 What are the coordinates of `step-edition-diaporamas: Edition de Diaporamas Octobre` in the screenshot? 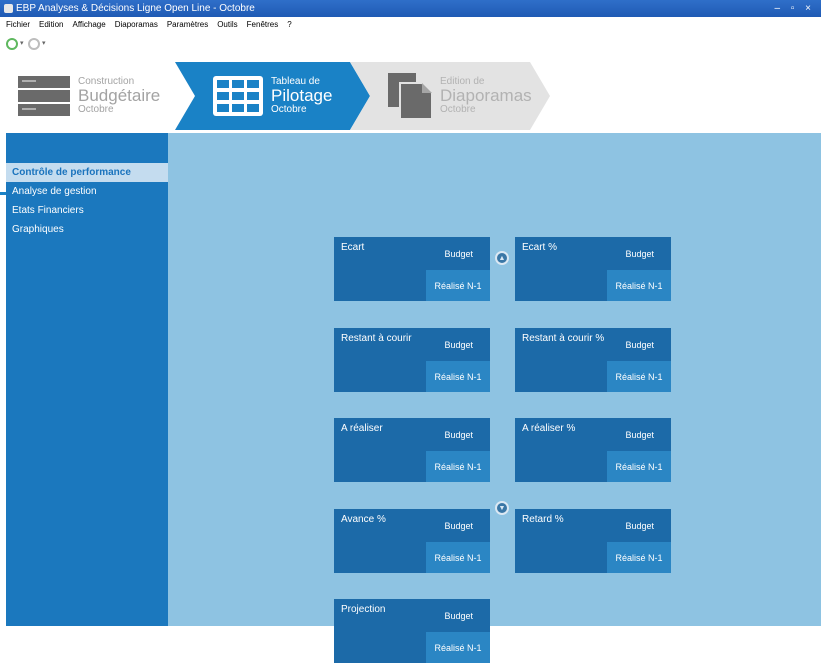 It's located at (450, 96).